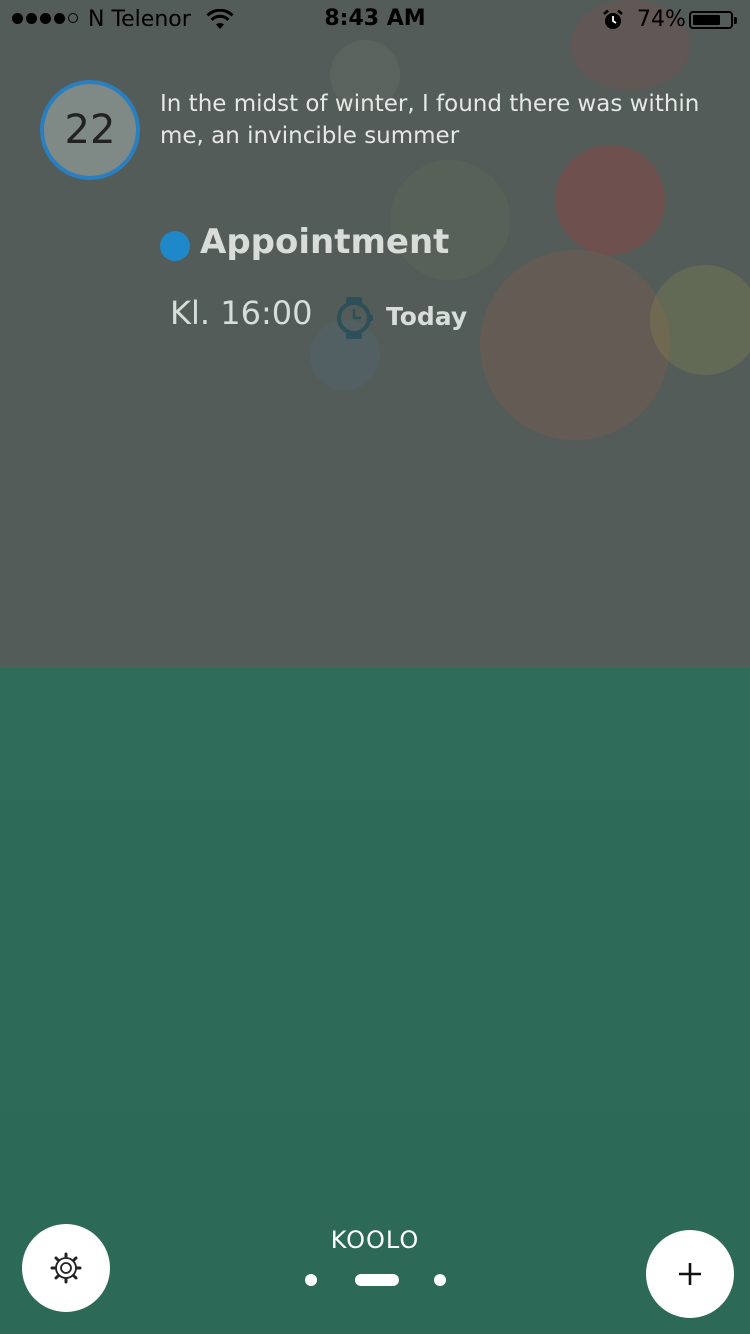 The height and width of the screenshot is (1334, 750). Describe the element at coordinates (613, 19) in the screenshot. I see `alarm-icon` at that location.